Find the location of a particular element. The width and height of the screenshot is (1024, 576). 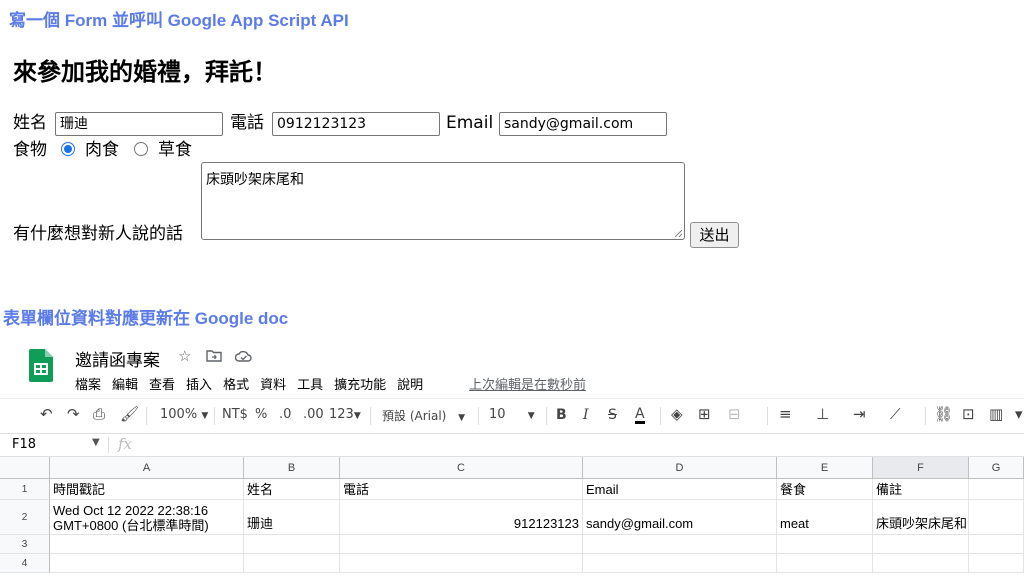

menu-edit: 編輯 is located at coordinates (125, 383).